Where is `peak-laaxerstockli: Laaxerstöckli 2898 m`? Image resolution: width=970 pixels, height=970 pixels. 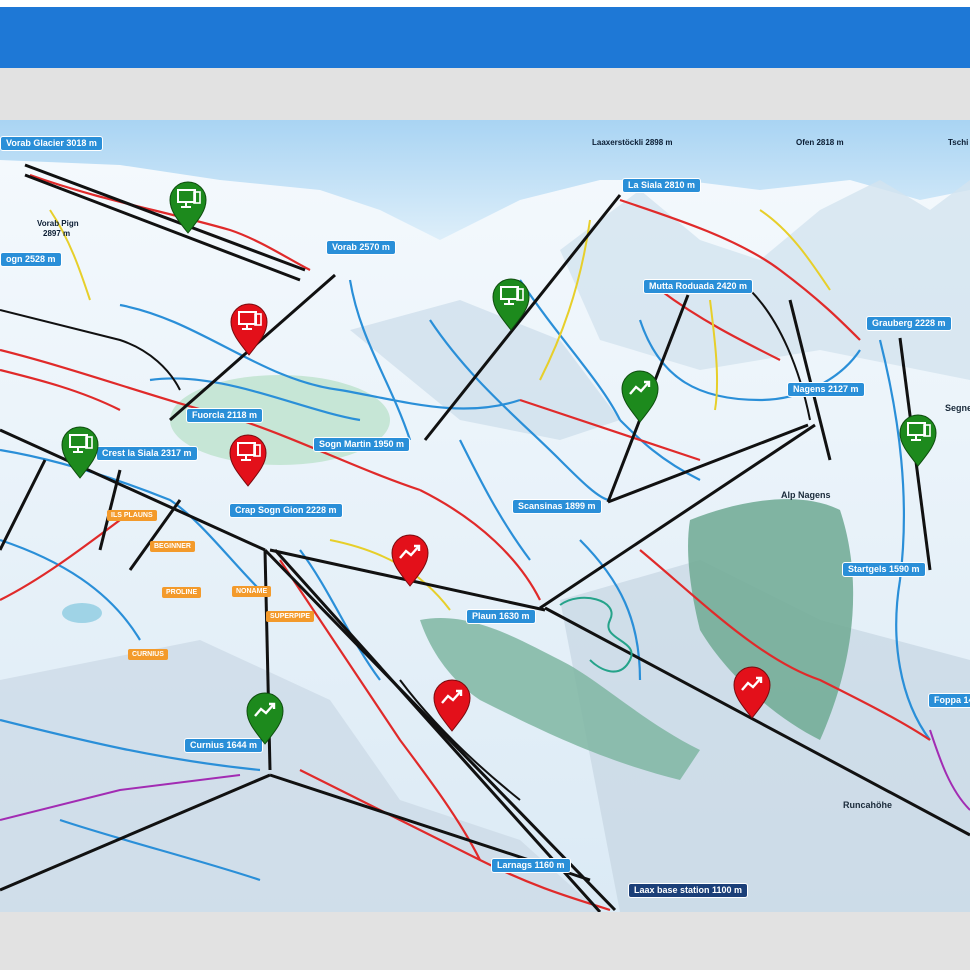
peak-laaxerstockli: Laaxerstöckli 2898 m is located at coordinates (632, 142).